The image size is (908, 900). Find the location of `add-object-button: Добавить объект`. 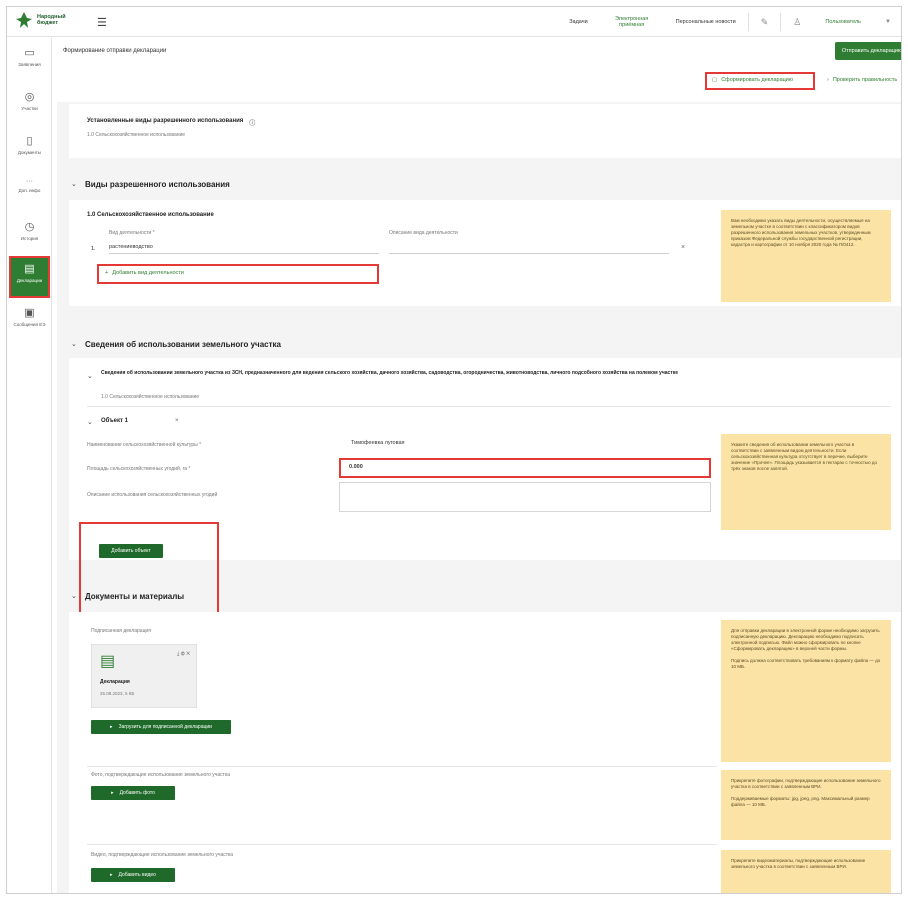

add-object-button: Добавить объект is located at coordinates (131, 551).